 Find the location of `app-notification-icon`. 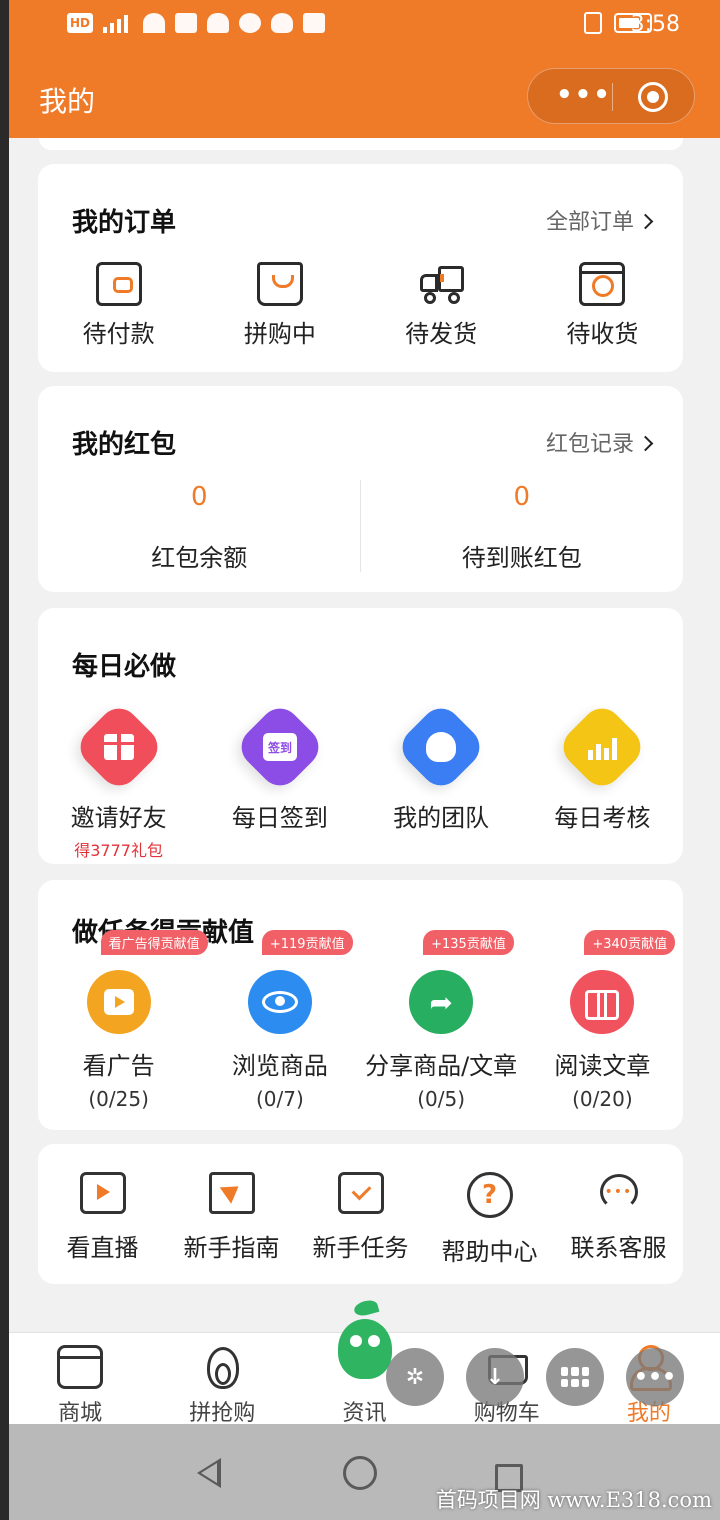

app-notification-icon is located at coordinates (186, 23).